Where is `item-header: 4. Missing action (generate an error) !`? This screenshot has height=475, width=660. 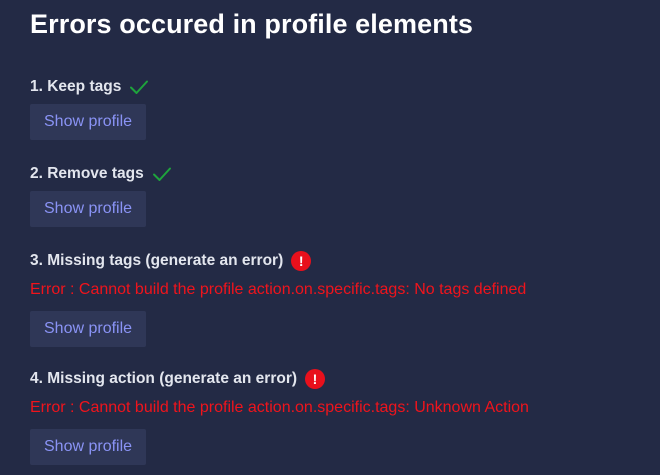
item-header: 4. Missing action (generate an error) ! is located at coordinates (279, 379).